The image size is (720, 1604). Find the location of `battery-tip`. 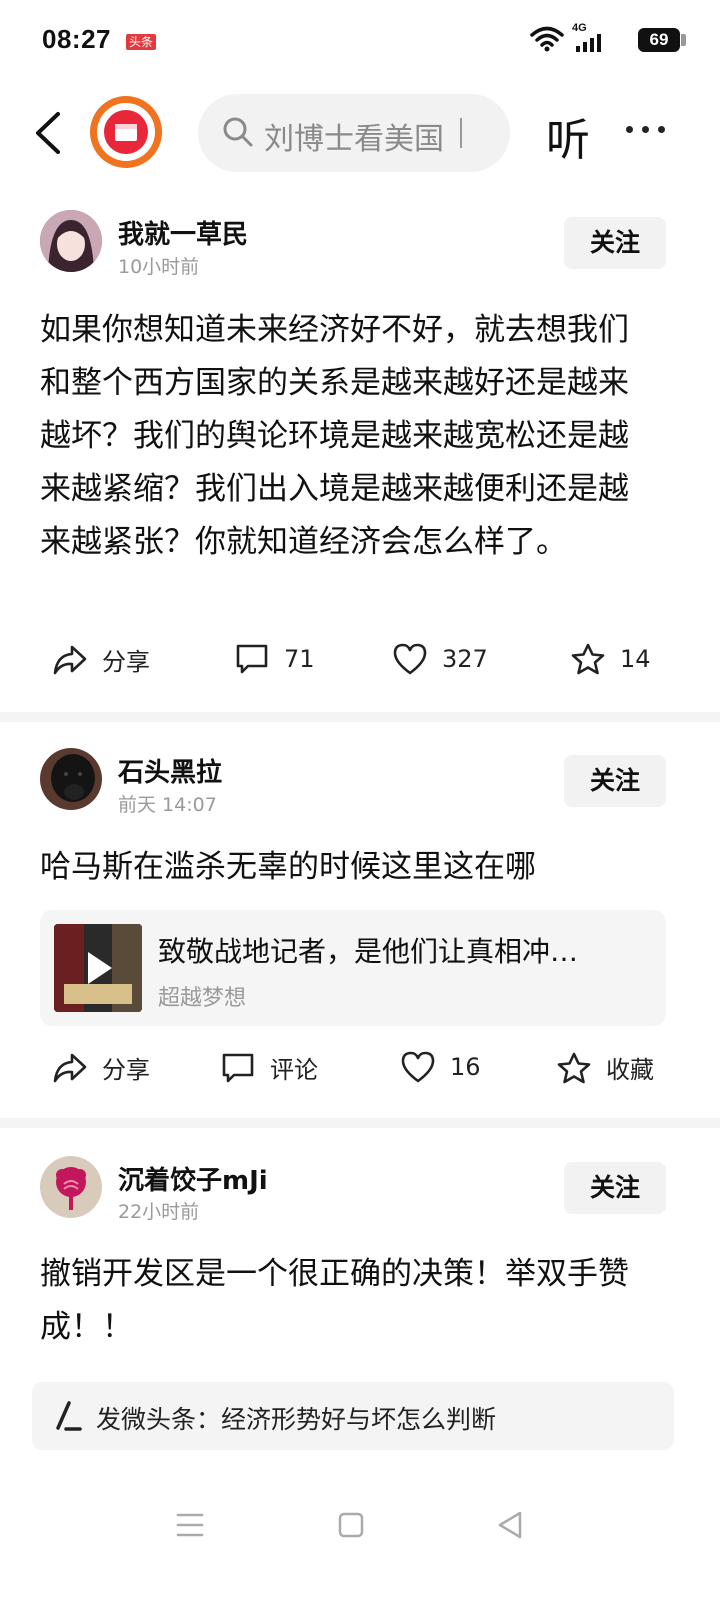

battery-tip is located at coordinates (683, 40).